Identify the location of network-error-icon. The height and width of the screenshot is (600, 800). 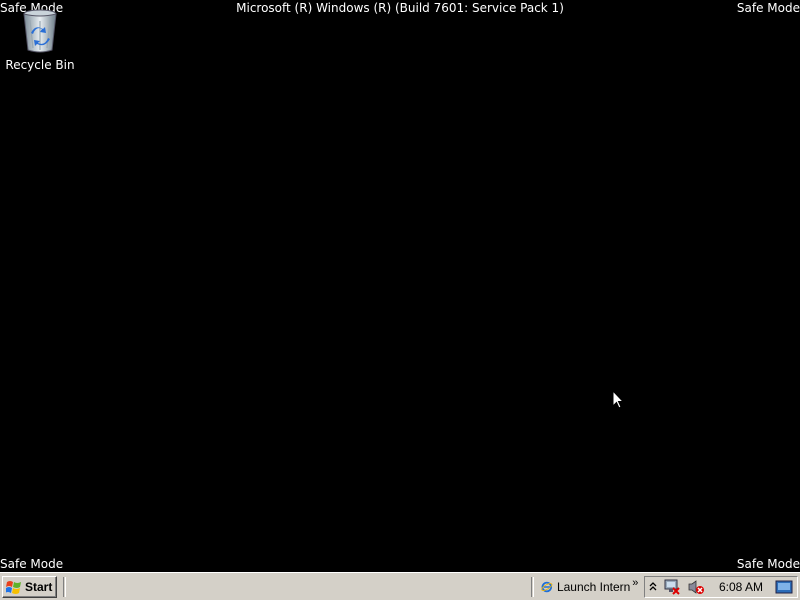
(672, 587).